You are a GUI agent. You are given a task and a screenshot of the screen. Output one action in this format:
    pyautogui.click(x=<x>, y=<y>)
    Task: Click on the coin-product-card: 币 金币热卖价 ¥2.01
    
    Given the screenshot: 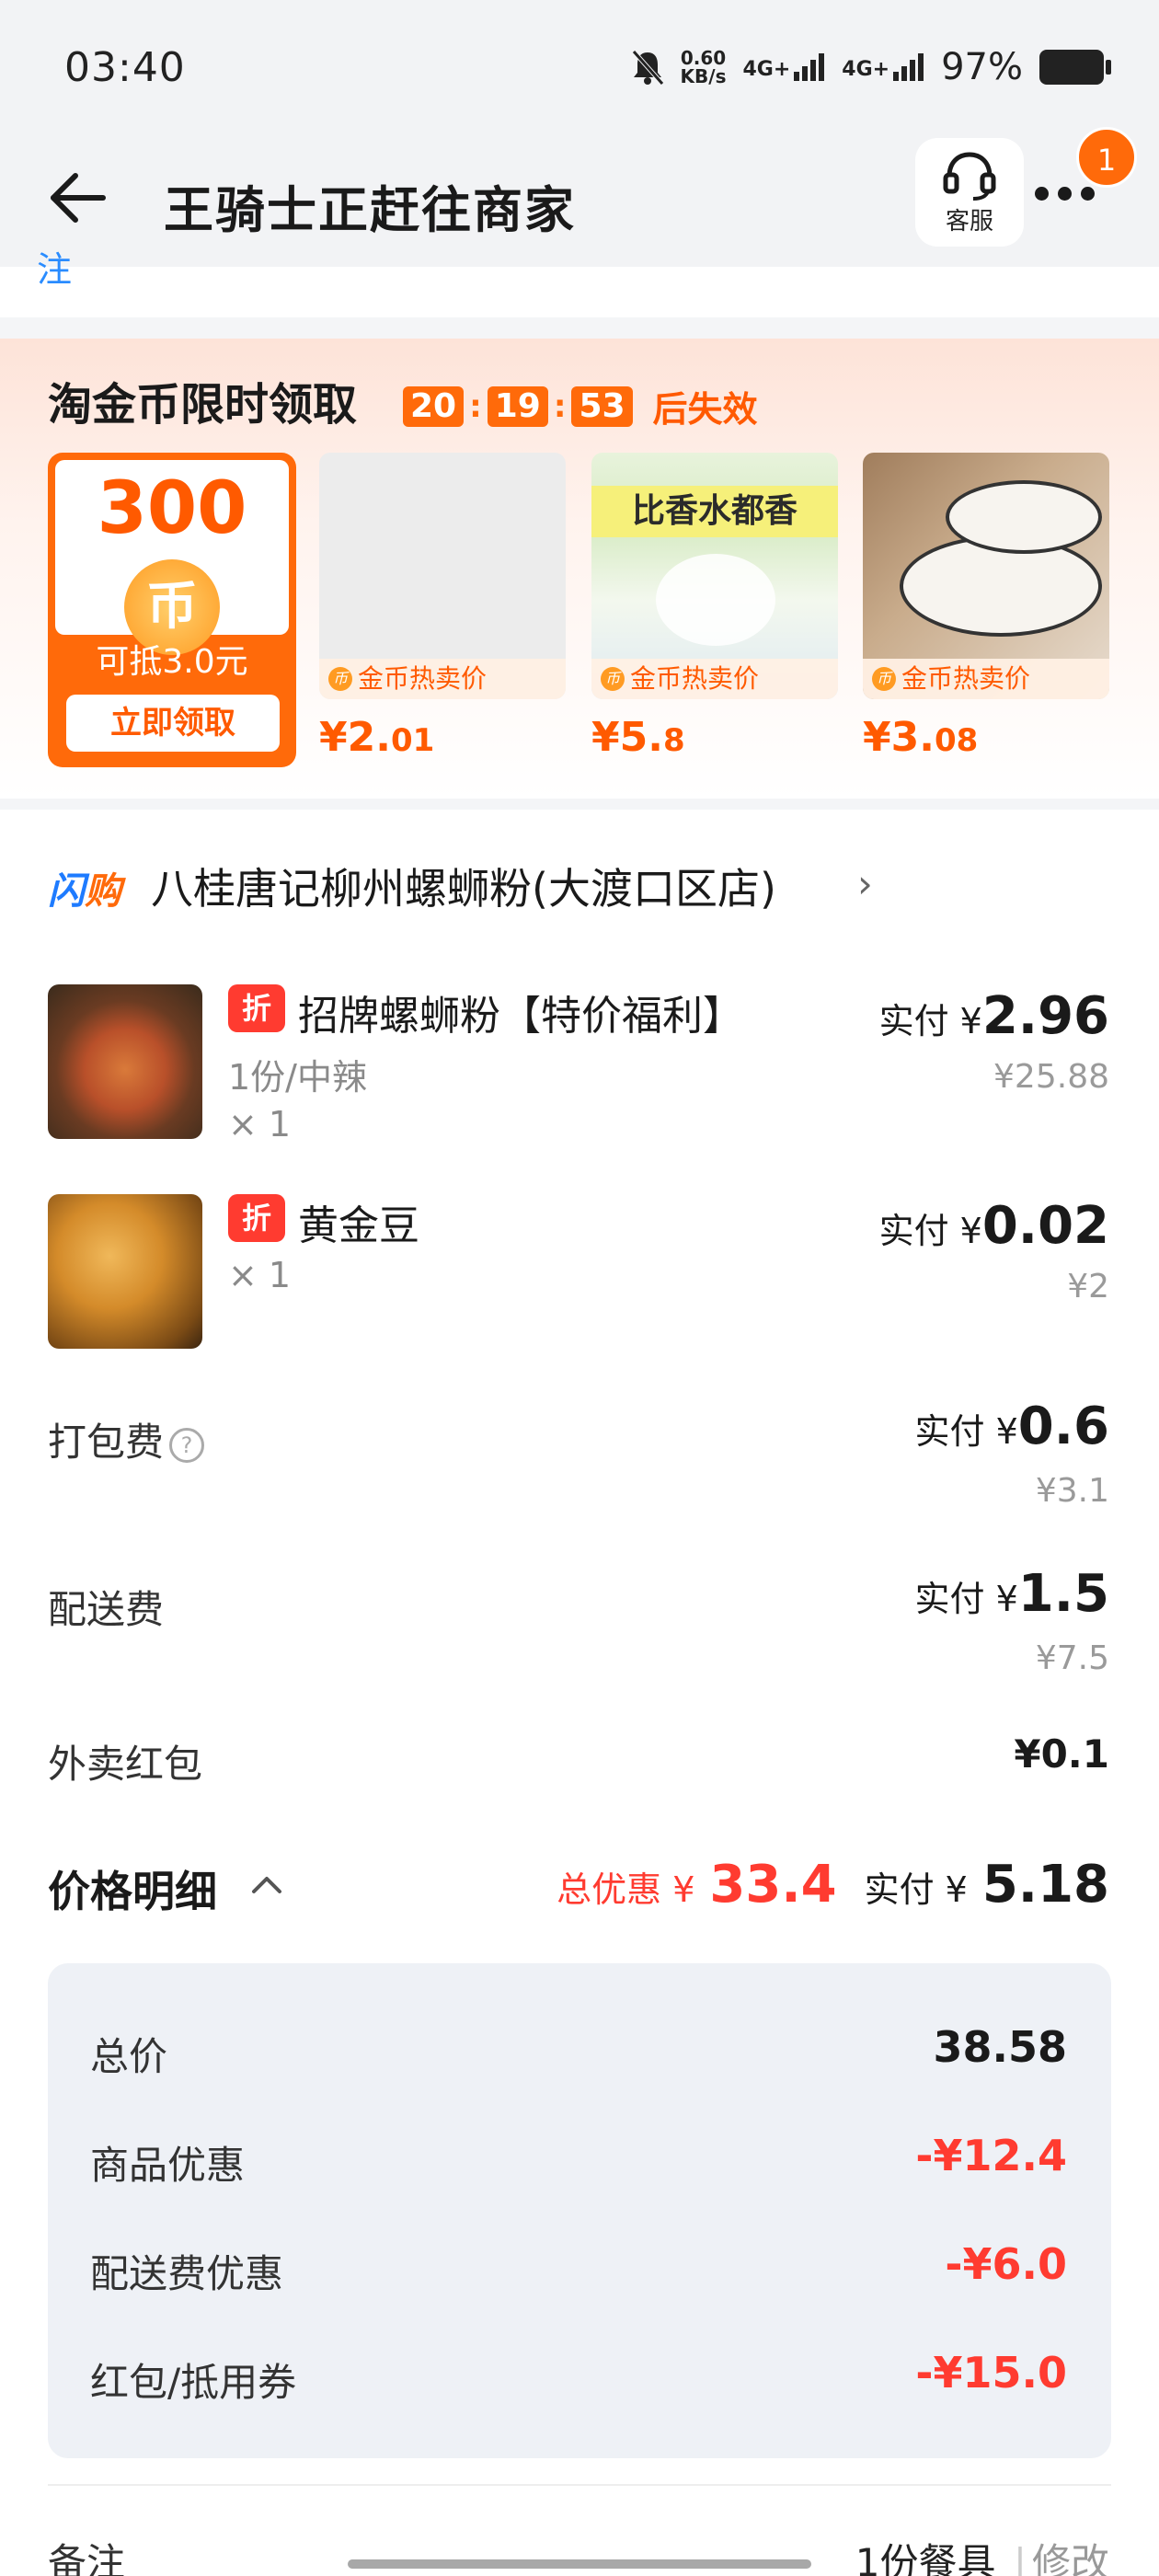 What is the action you would take?
    pyautogui.click(x=442, y=607)
    